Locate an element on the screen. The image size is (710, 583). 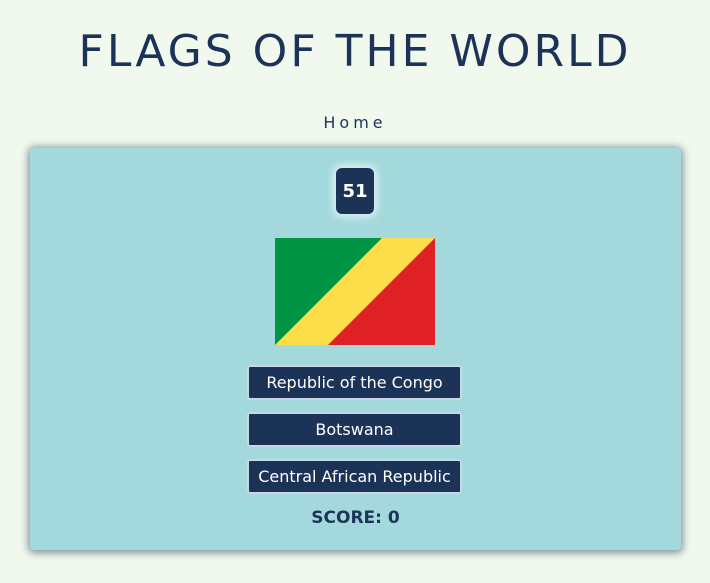
congo-flag-icon is located at coordinates (355, 291).